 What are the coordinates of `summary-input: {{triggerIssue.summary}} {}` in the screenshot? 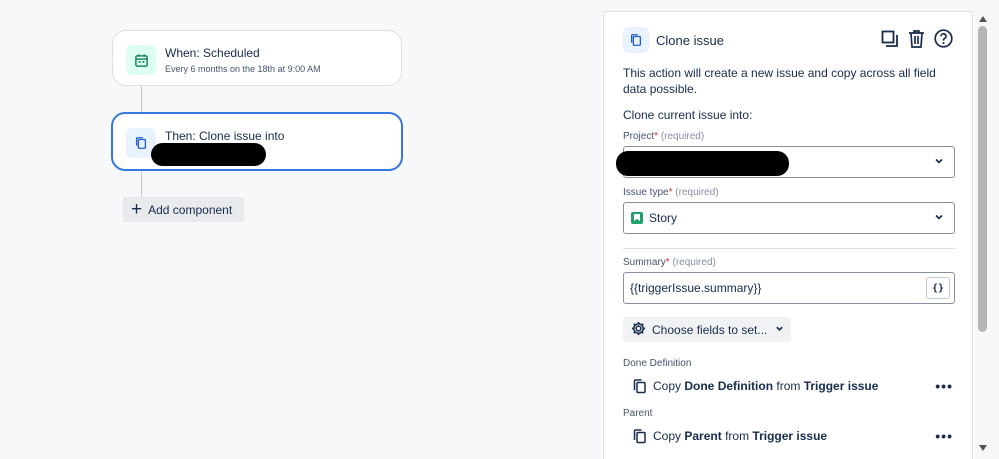 It's located at (789, 288).